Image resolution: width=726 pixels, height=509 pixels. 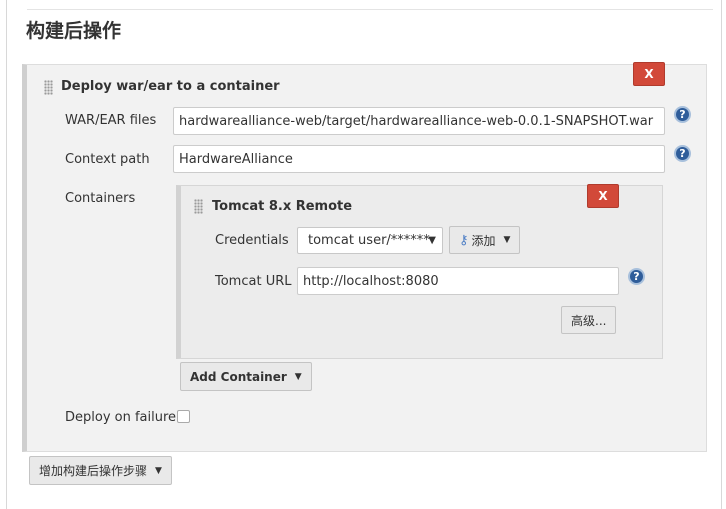 What do you see at coordinates (649, 74) in the screenshot?
I see `delete-step-button: X` at bounding box center [649, 74].